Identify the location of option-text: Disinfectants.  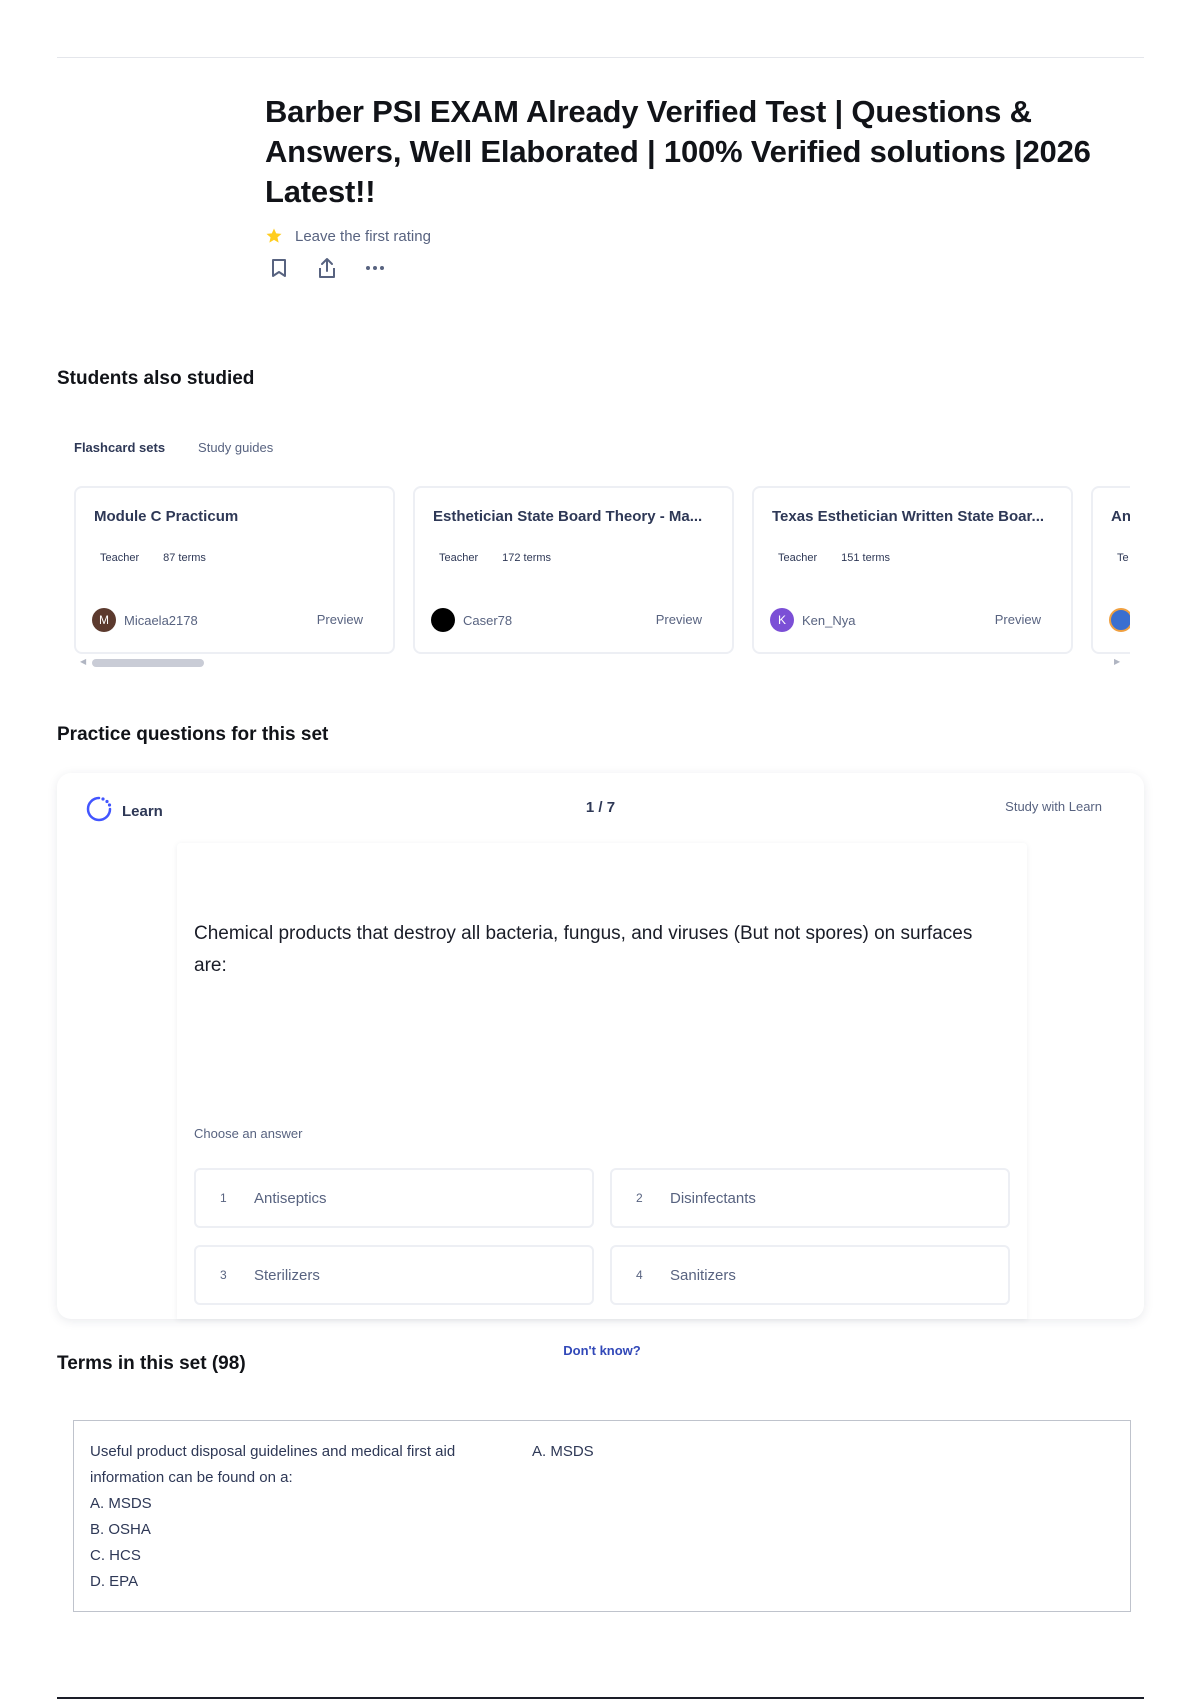
(713, 1198).